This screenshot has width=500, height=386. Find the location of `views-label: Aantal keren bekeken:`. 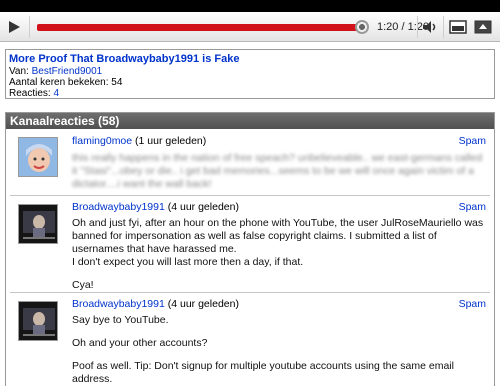

views-label: Aantal keren bekeken: is located at coordinates (60, 82).